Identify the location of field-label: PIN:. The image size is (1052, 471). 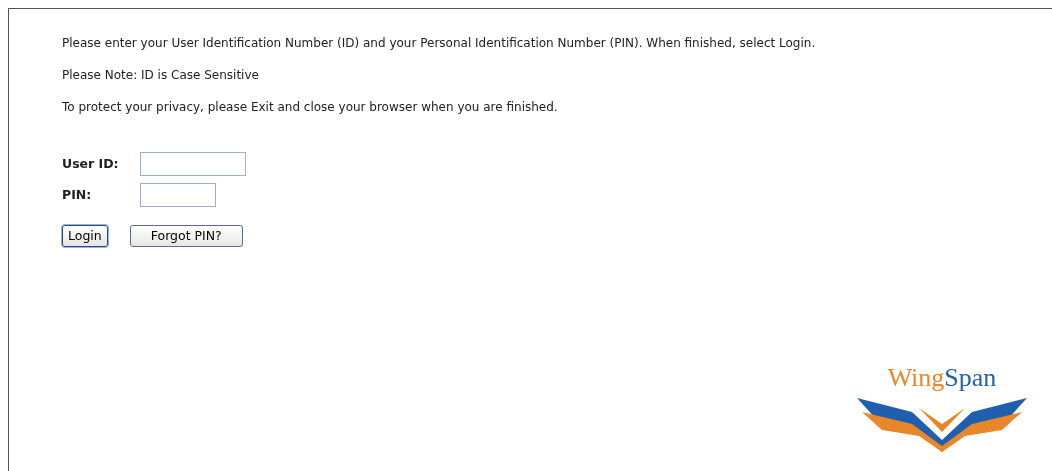
(77, 194).